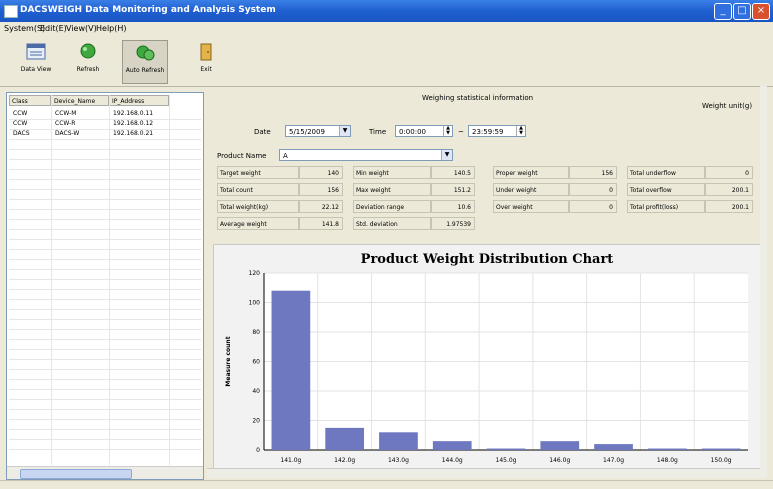  I want to click on table-row: CCW CCW-R 192.168.0.12, so click(105, 124).